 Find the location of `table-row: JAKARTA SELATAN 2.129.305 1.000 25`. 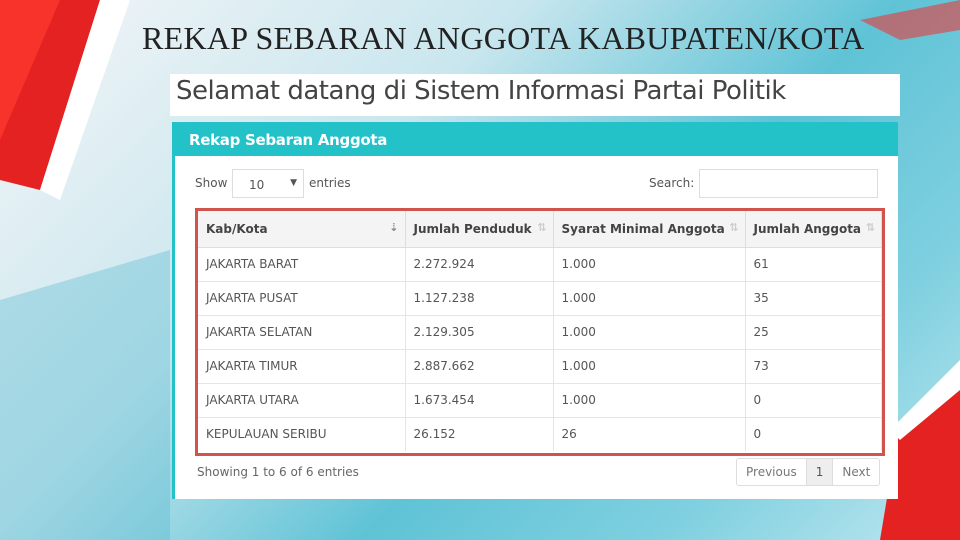

table-row: JAKARTA SELATAN 2.129.305 1.000 25 is located at coordinates (540, 331).